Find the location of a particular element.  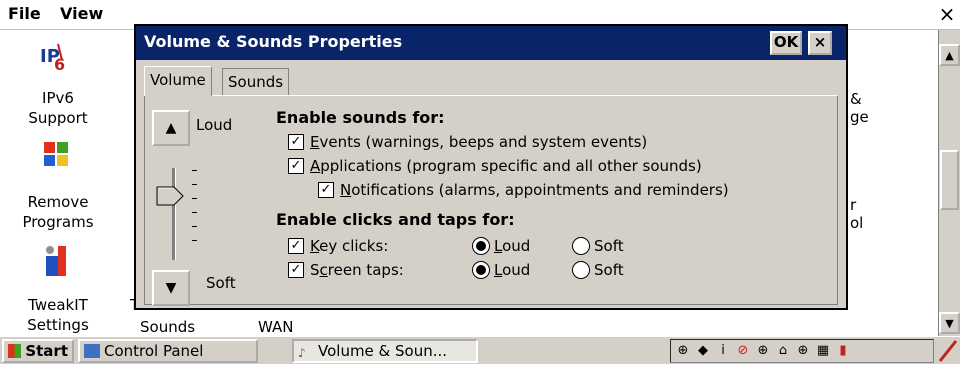

tweakit-icon is located at coordinates (56, 261).